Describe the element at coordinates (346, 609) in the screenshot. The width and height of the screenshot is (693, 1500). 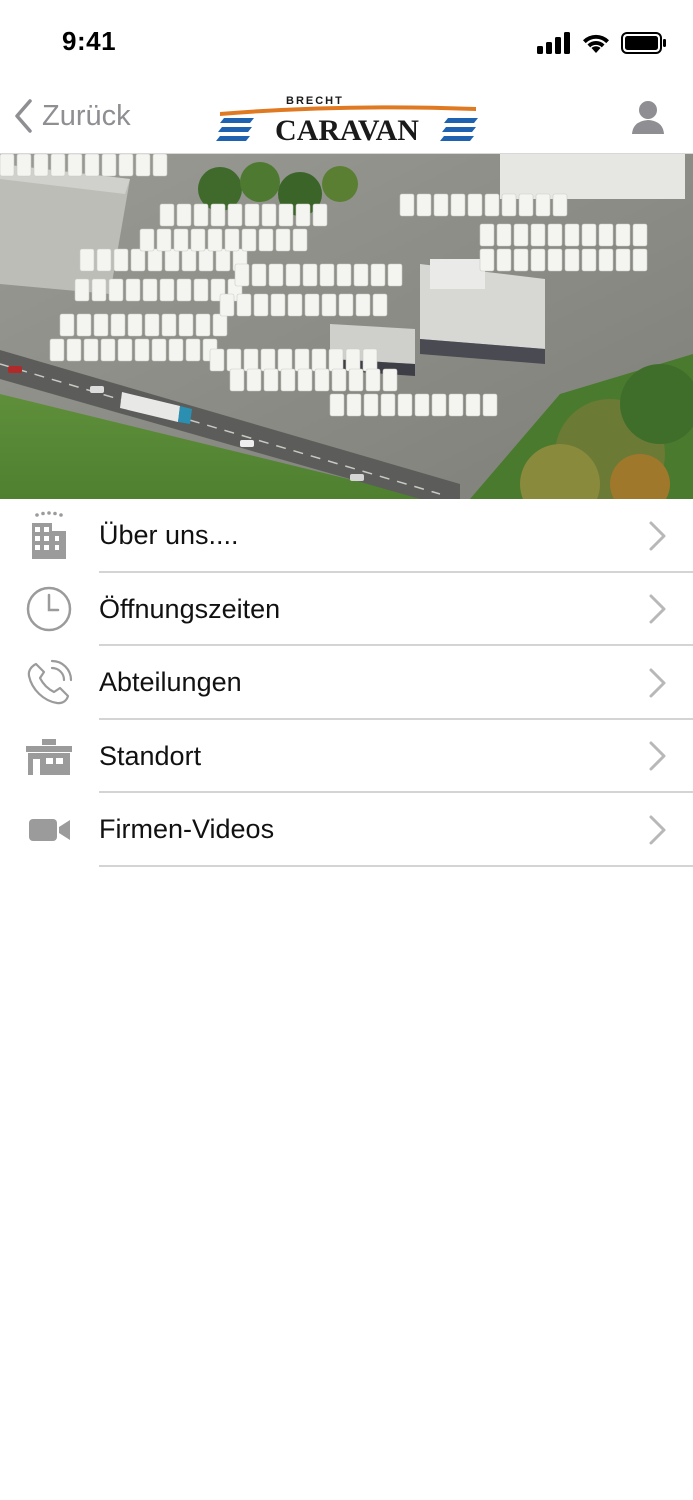
I see `menu-item-opening-hours: Öffnungszeiten` at that location.